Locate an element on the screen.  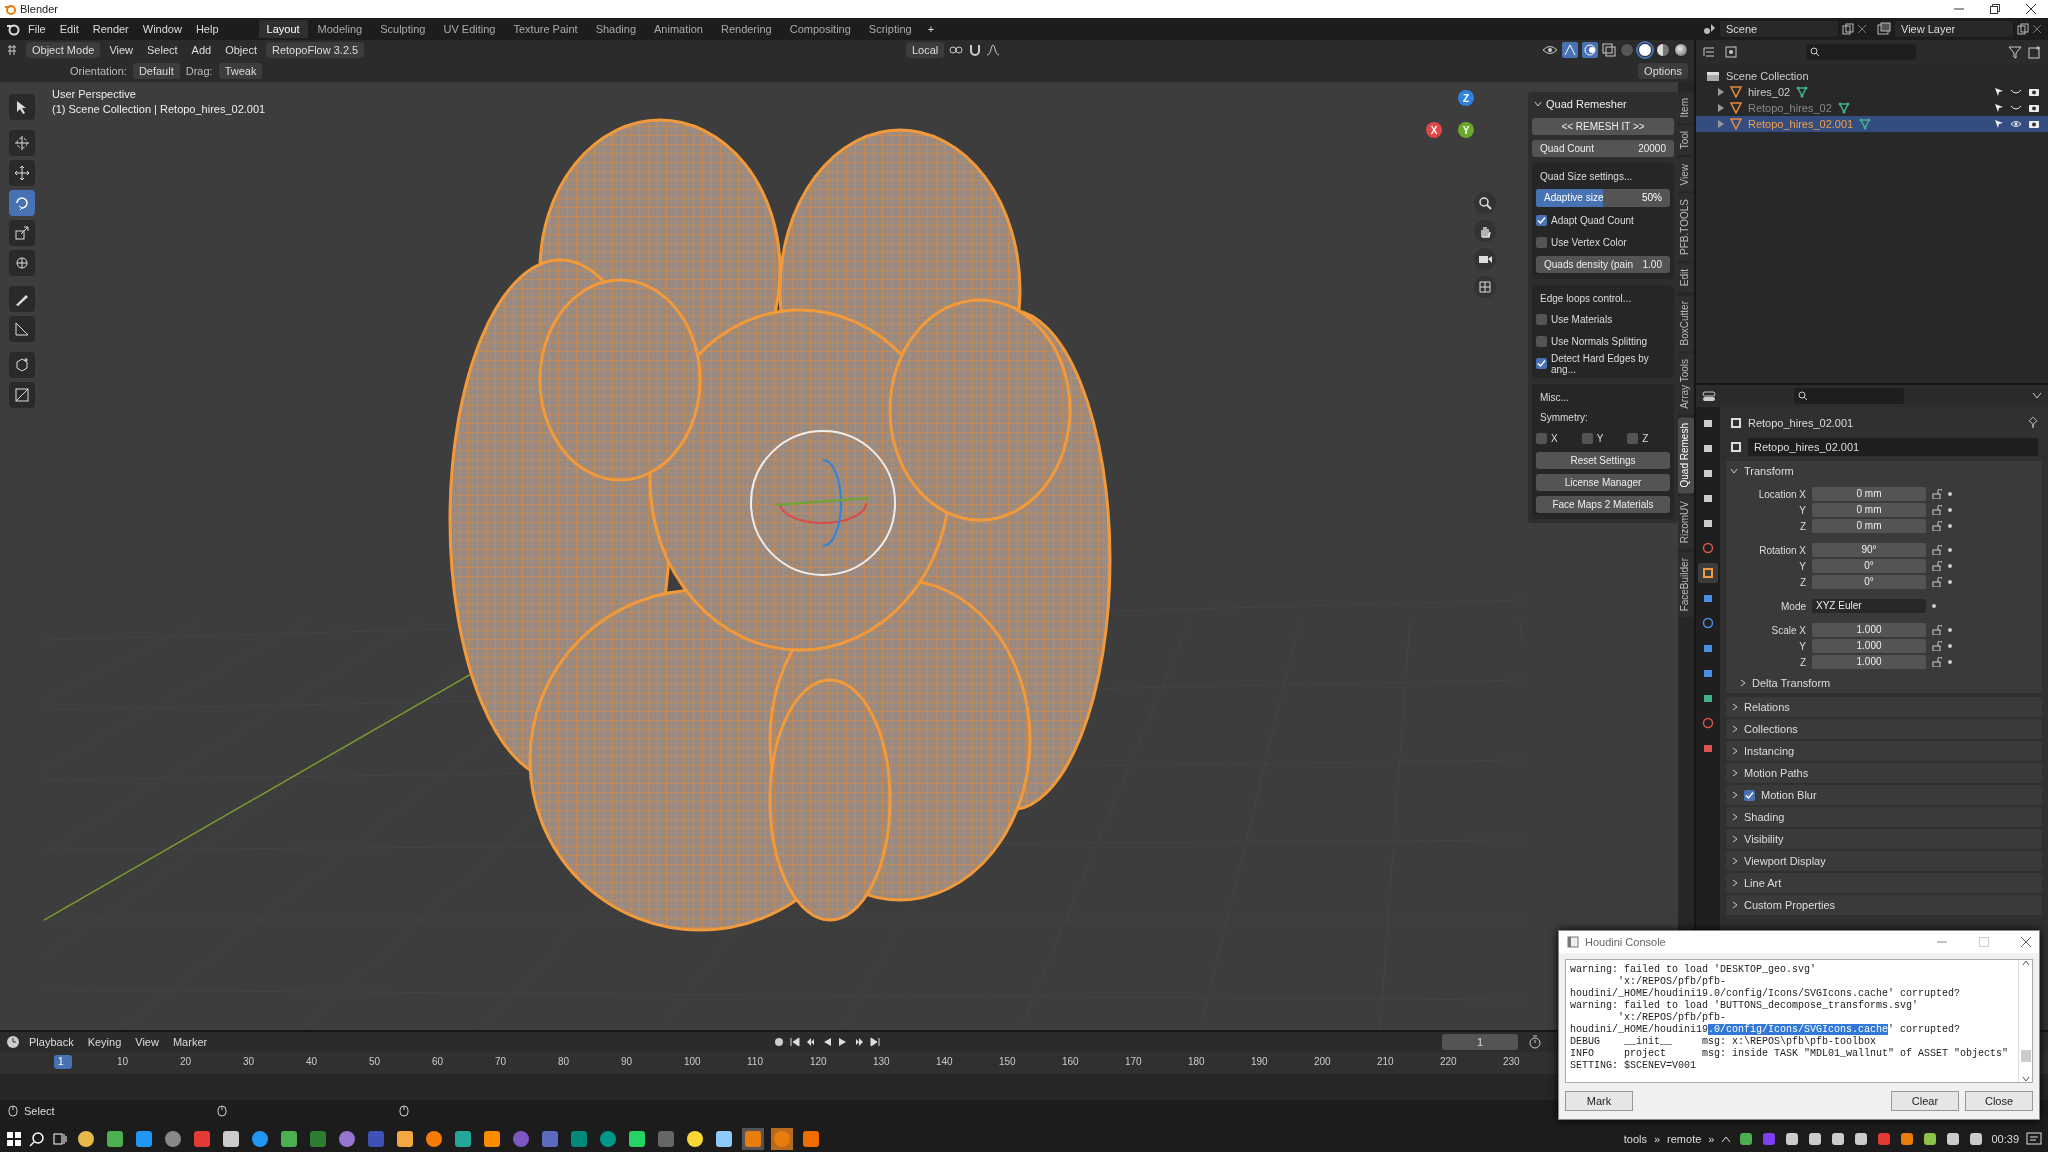
menu-item: View is located at coordinates (121, 50).